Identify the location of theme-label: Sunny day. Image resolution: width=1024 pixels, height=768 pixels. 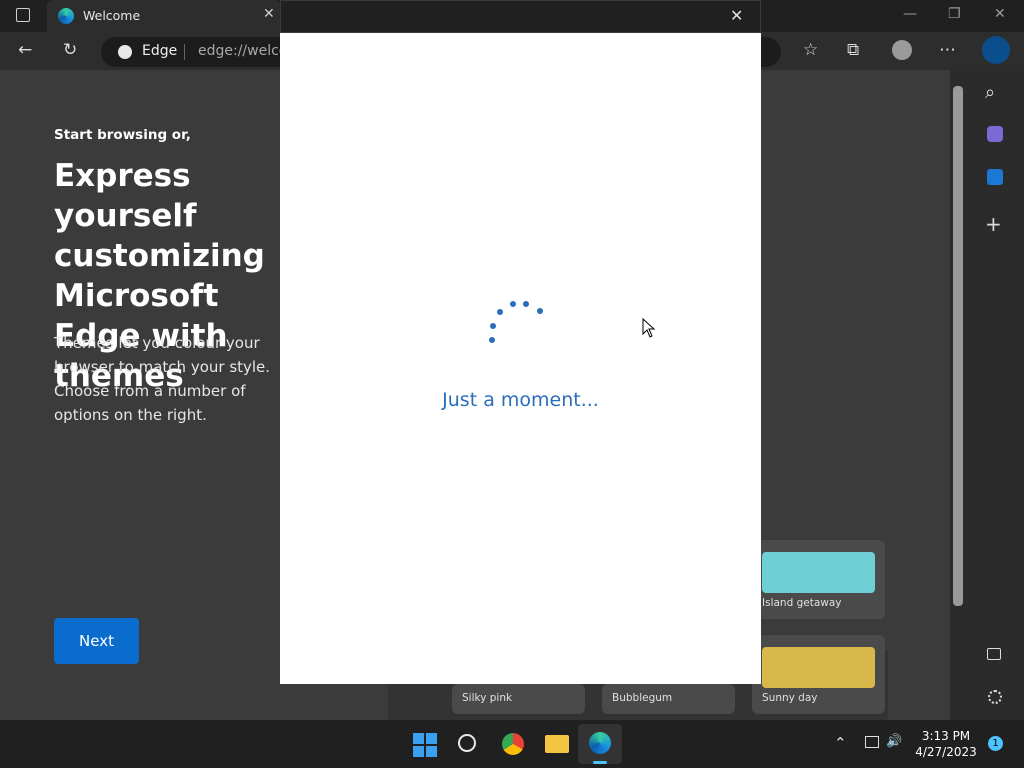
(790, 698).